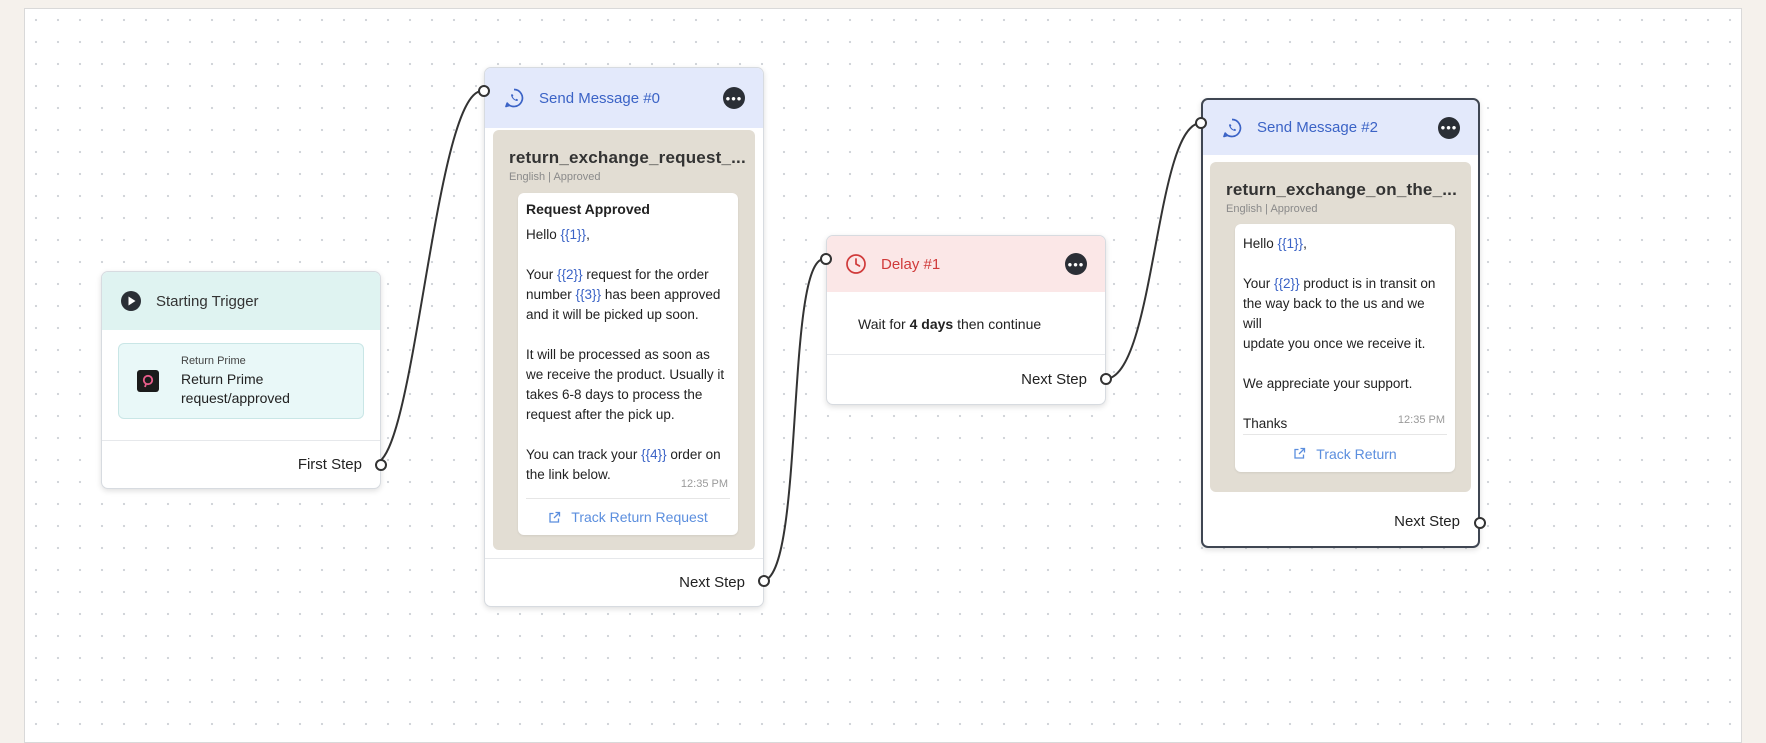 Image resolution: width=1766 pixels, height=743 pixels. Describe the element at coordinates (793, 420) in the screenshot. I see `edge-message0-to-delay` at that location.